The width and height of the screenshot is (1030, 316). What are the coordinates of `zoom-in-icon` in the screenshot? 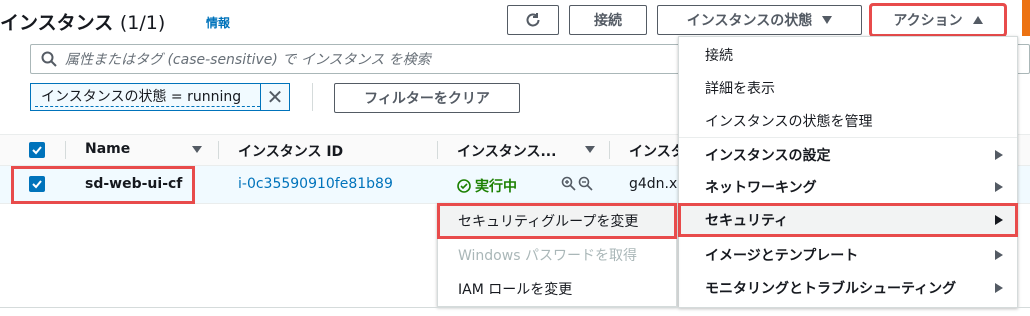 It's located at (568, 183).